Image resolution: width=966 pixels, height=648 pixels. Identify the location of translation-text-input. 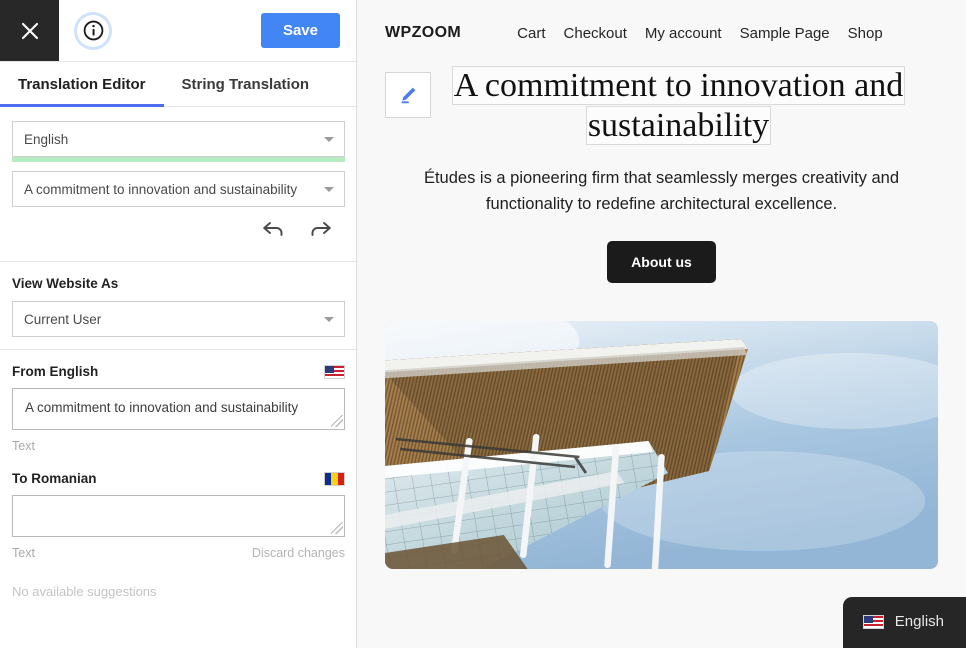
(178, 516).